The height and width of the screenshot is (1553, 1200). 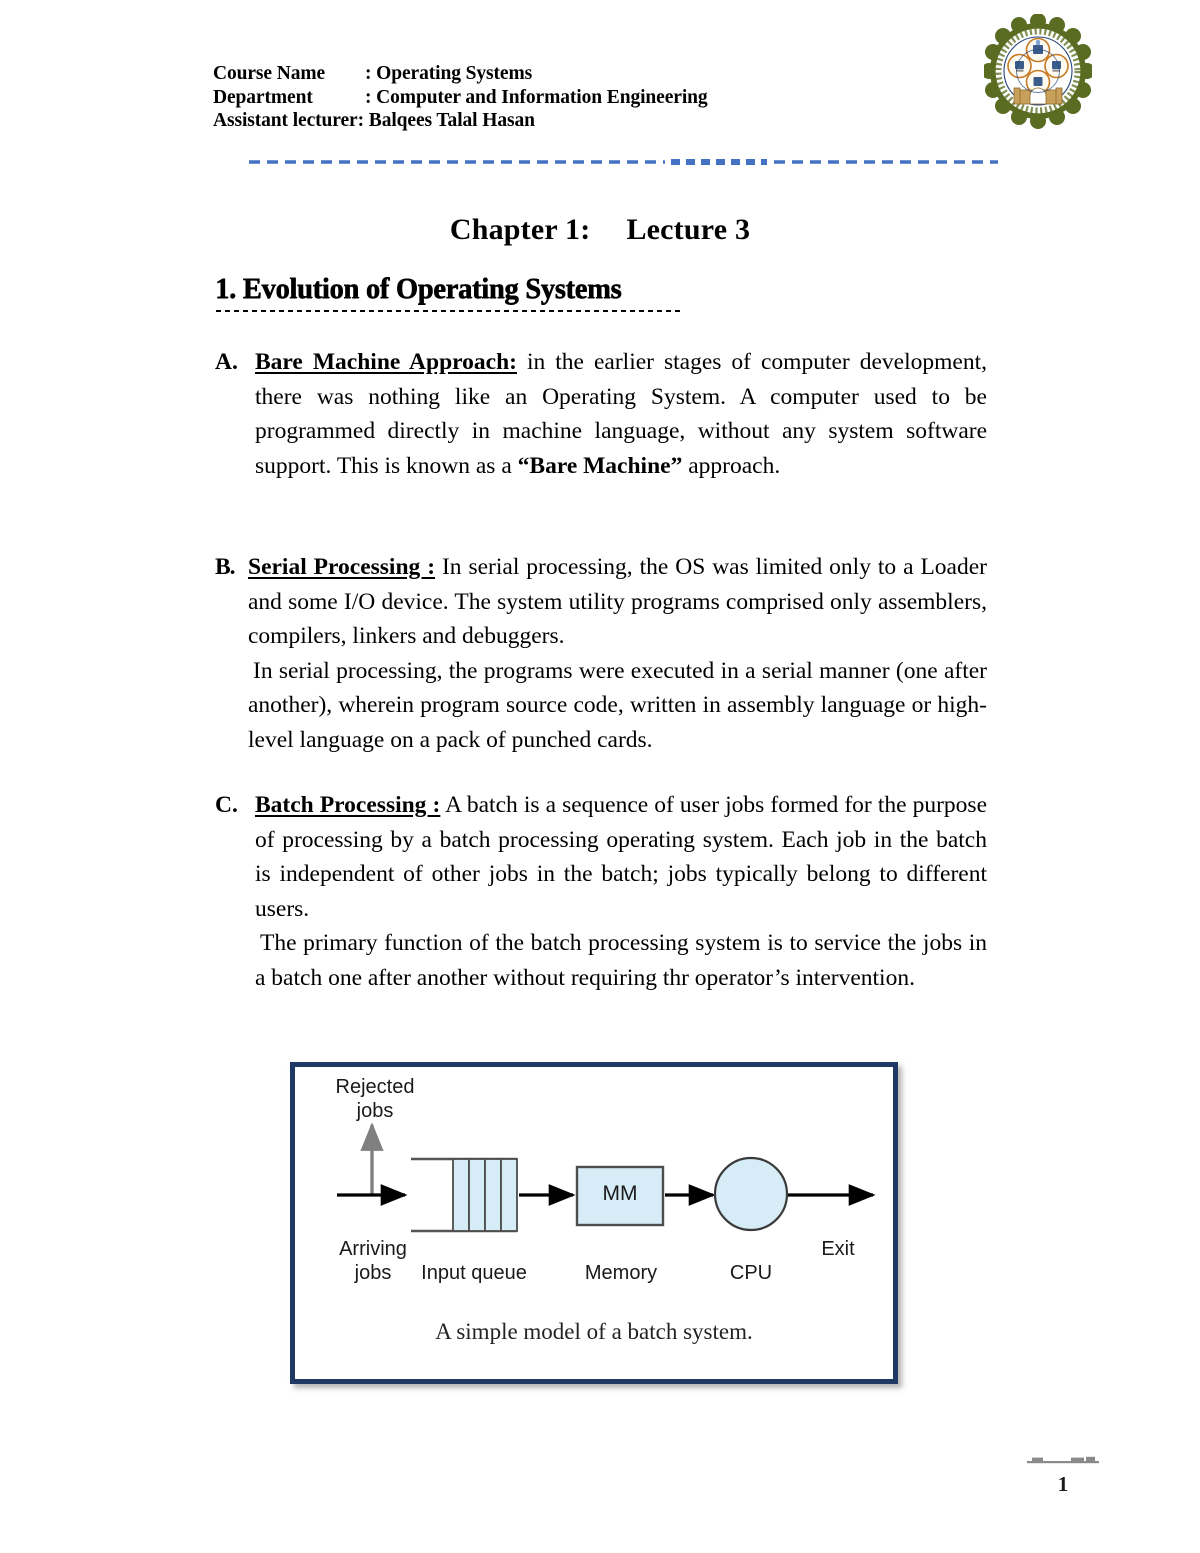 I want to click on section-heading: 1. Evolution of Operating Systems, so click(x=418, y=288).